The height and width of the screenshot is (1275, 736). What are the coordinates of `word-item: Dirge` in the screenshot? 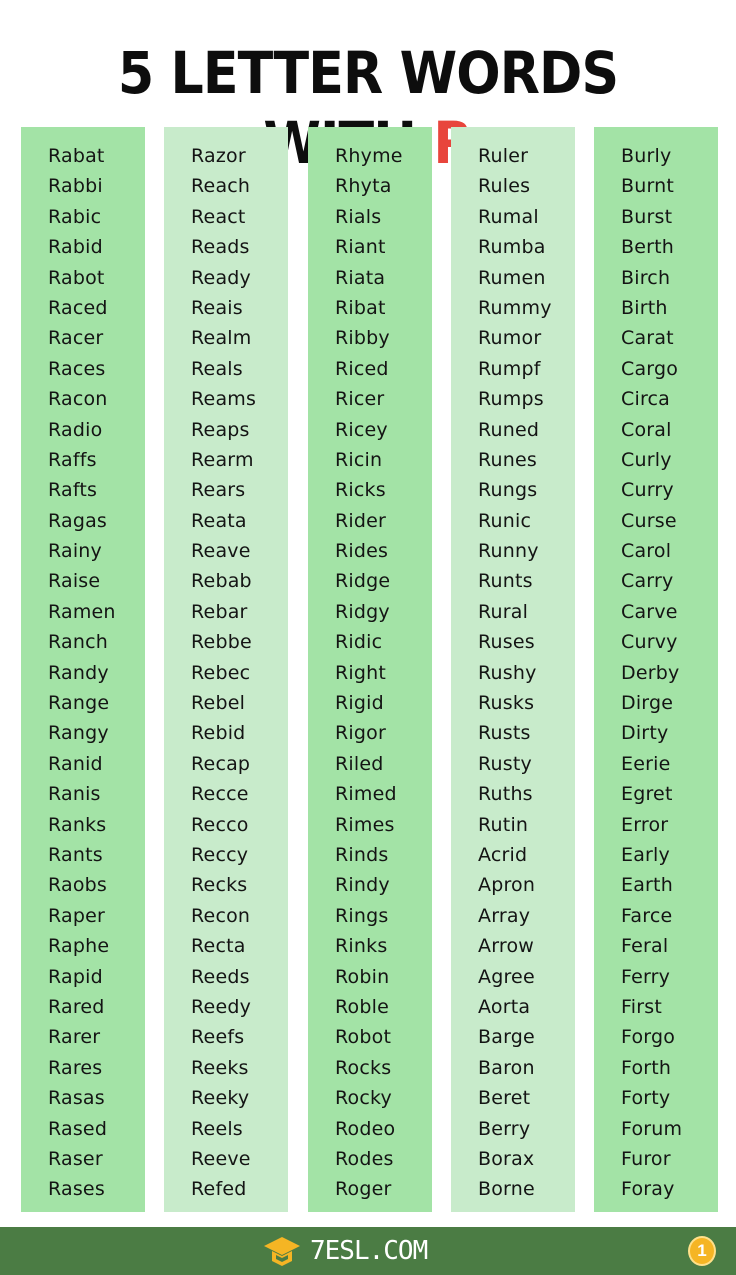 It's located at (647, 703).